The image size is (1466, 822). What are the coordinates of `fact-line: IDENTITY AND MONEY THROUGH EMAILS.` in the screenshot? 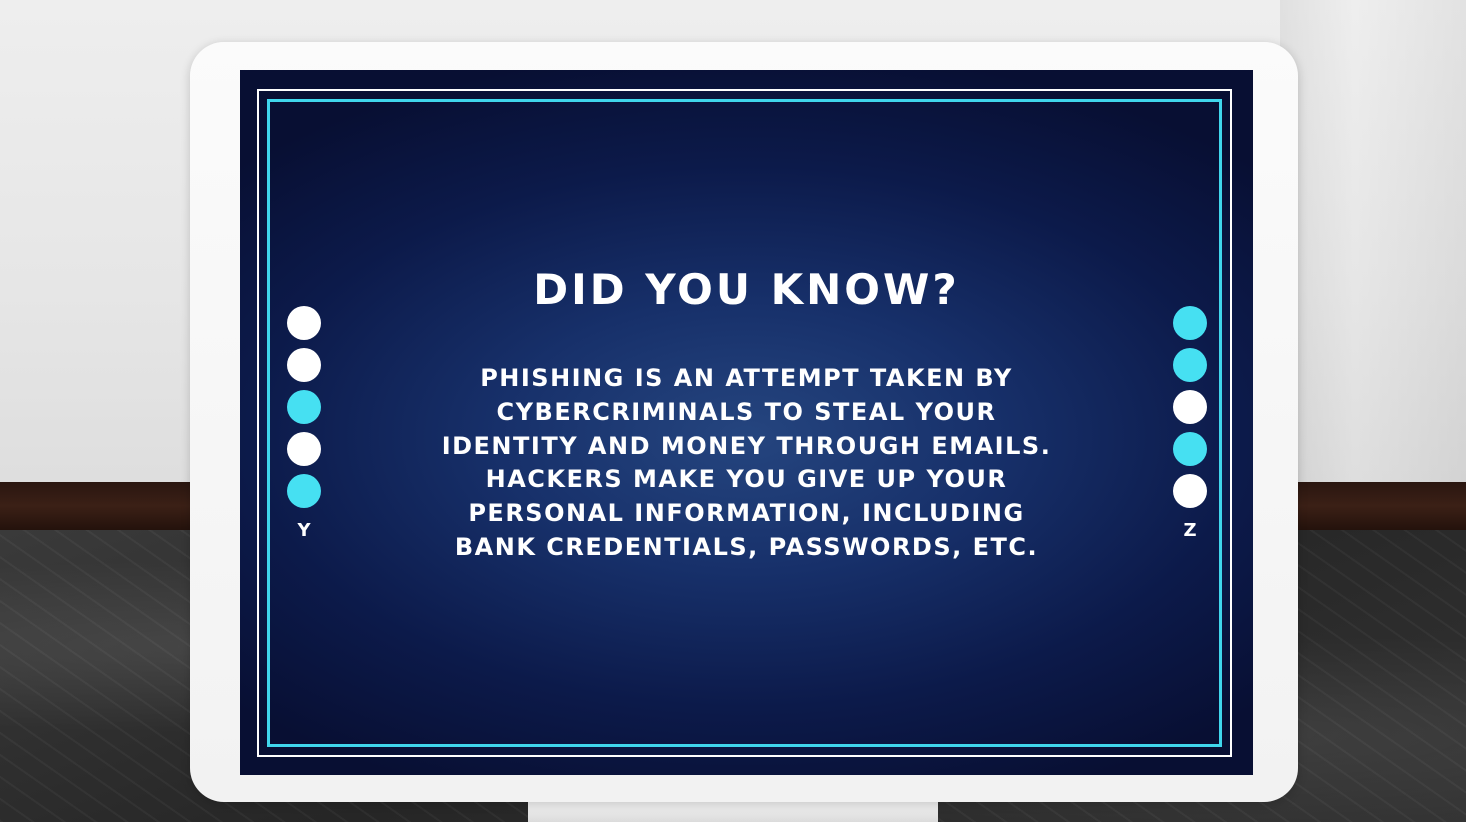 It's located at (746, 445).